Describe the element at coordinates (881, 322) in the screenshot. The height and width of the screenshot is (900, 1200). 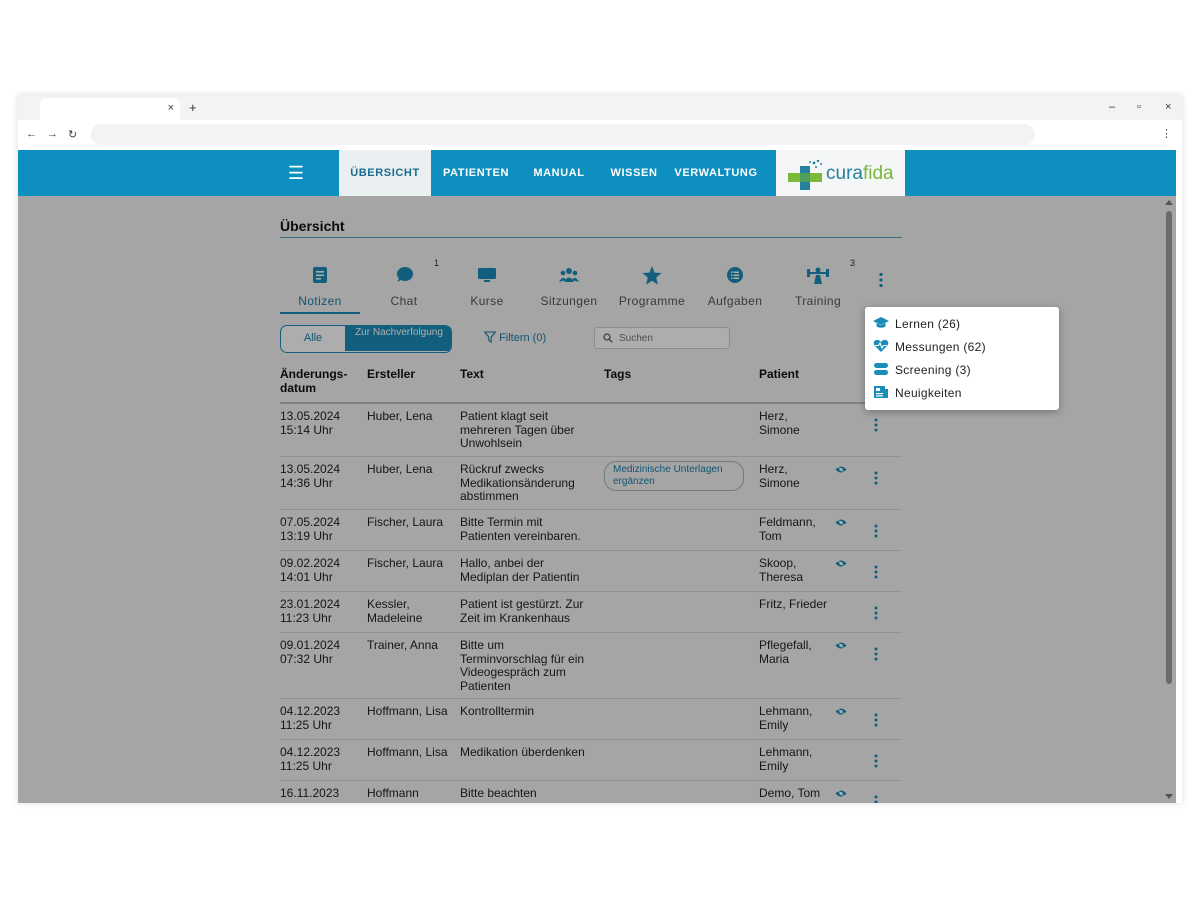
I see `graduation-cap-icon` at that location.